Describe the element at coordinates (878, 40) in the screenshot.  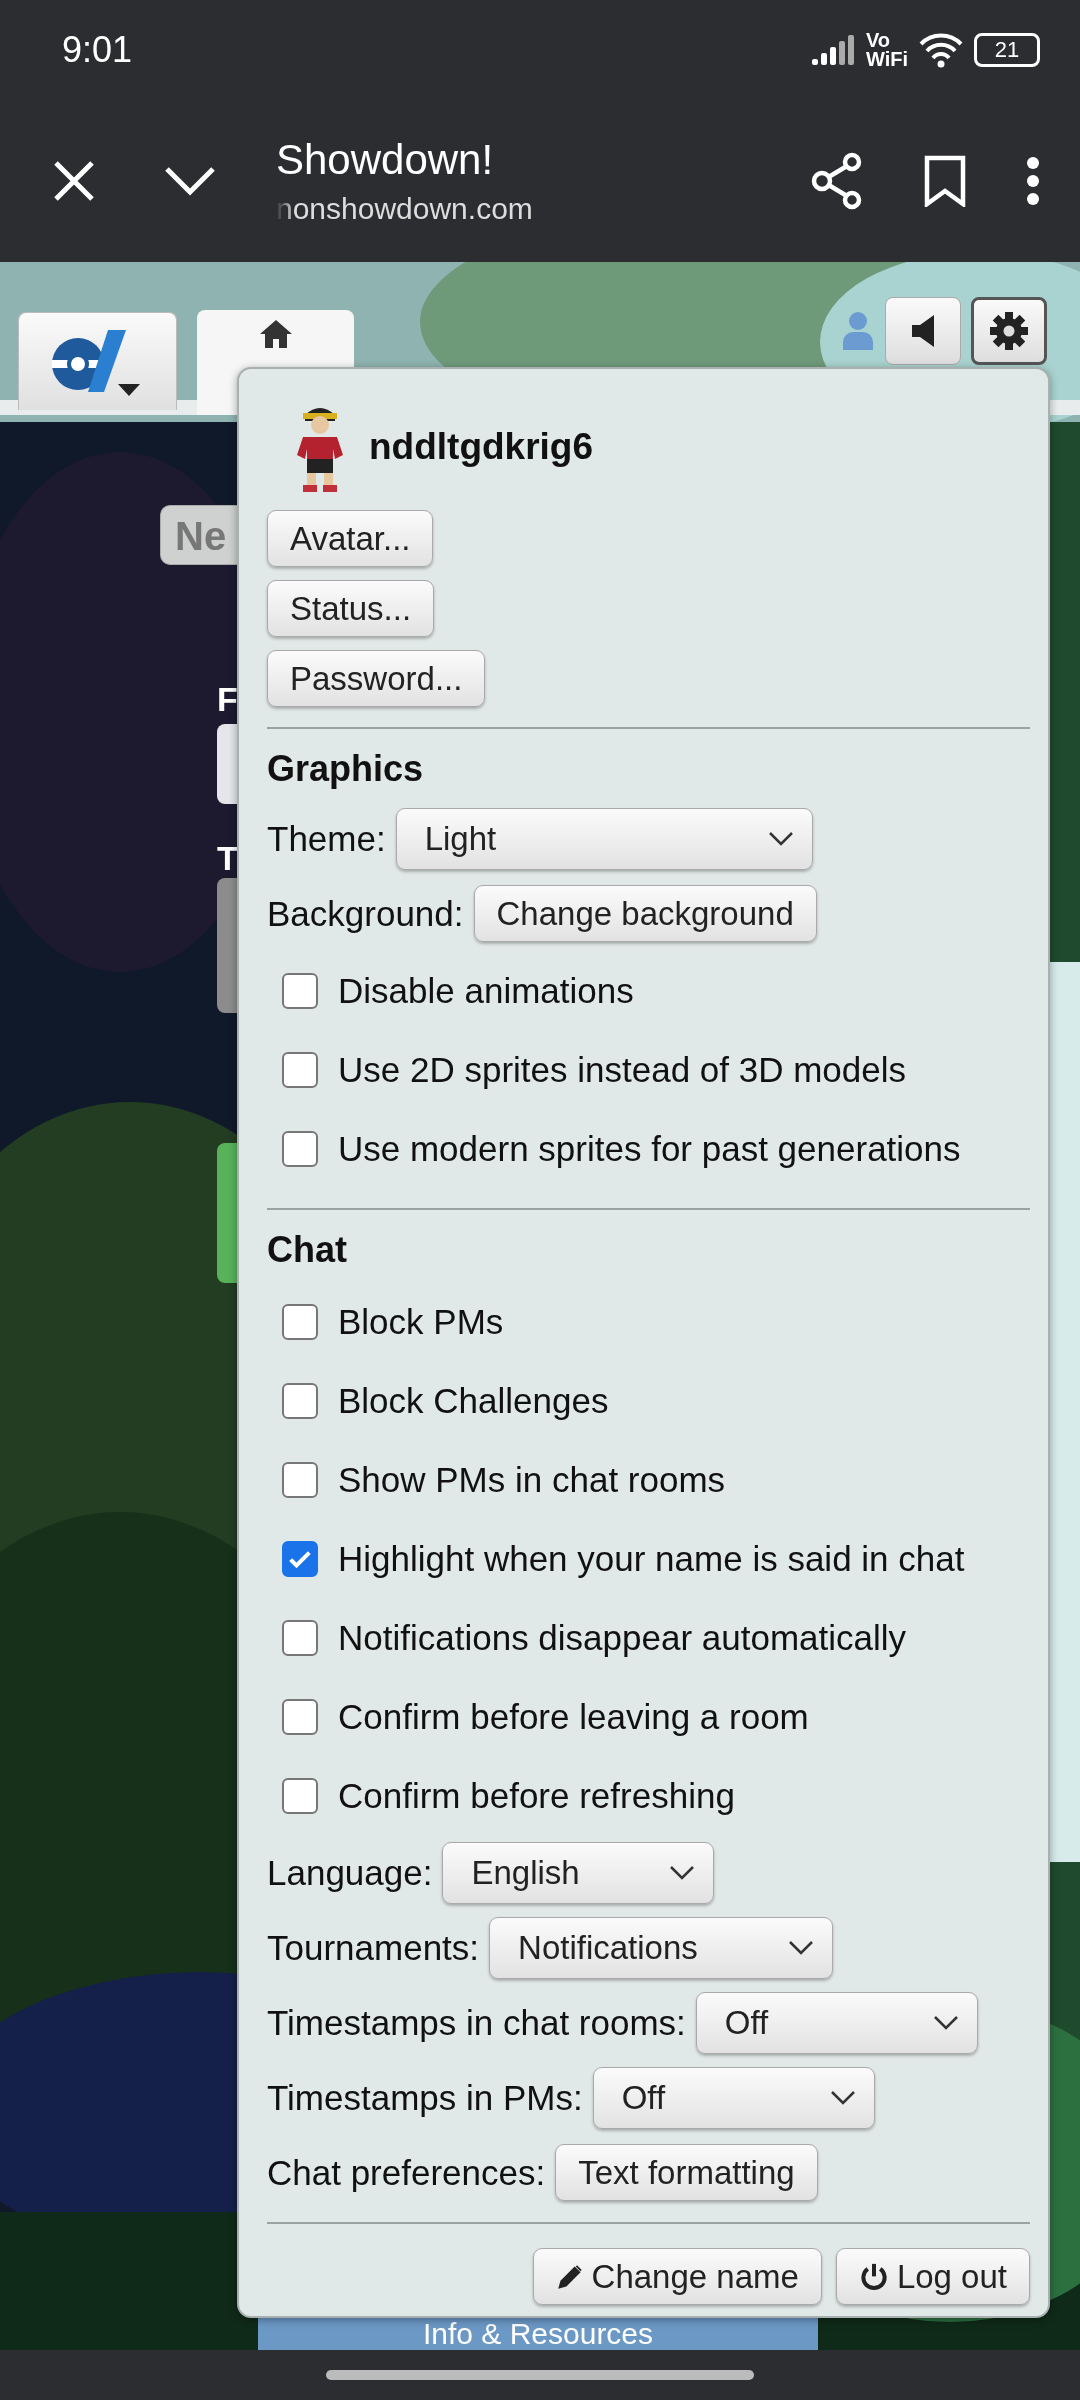
I see `network-label: Vo` at that location.